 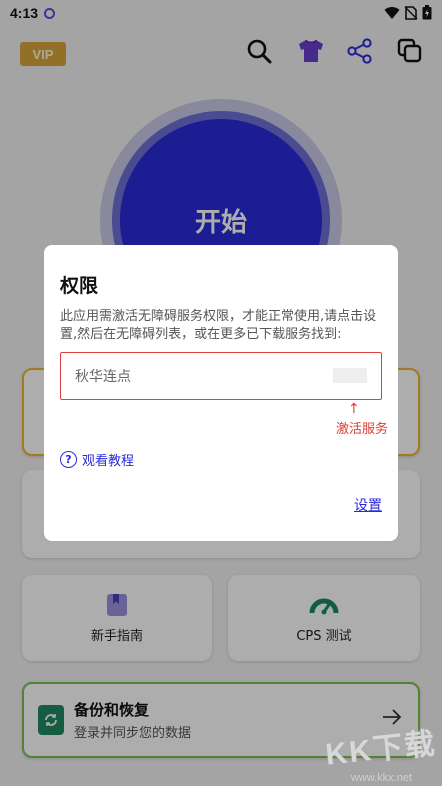 What do you see at coordinates (103, 377) in the screenshot?
I see `service-name: 秋华连点` at bounding box center [103, 377].